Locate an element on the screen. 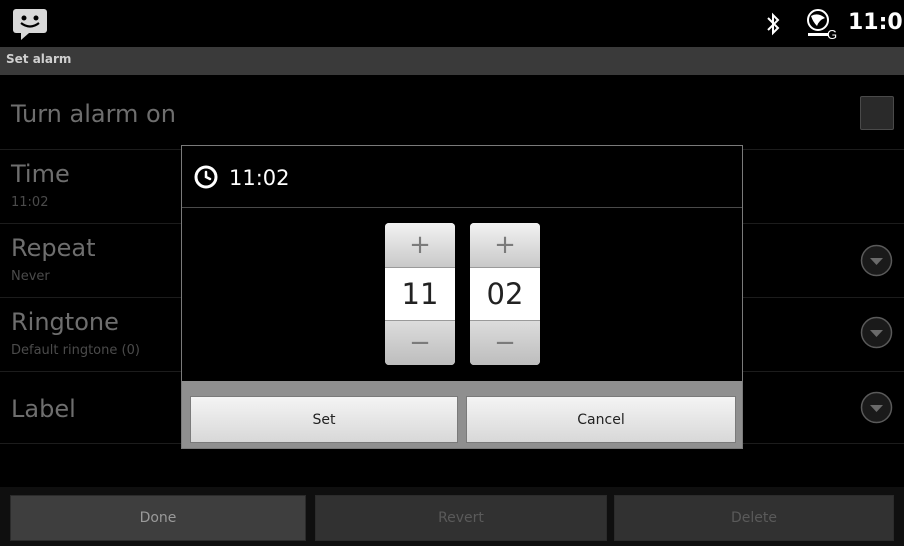 This screenshot has height=546, width=904. turn-alarm-on-checkbox is located at coordinates (877, 113).